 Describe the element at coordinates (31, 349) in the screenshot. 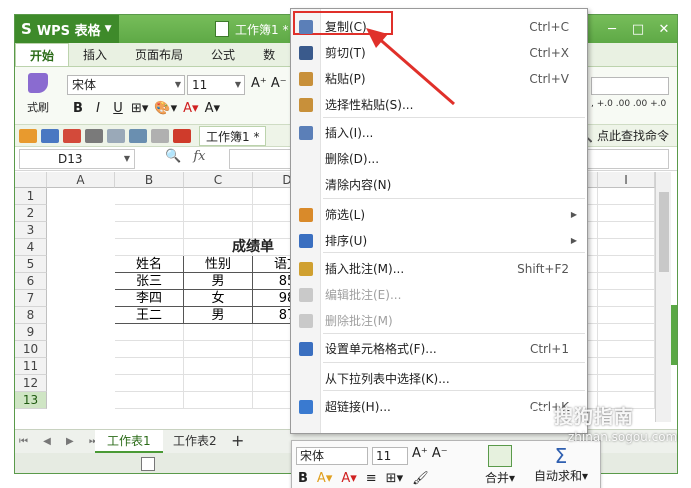

I see `row-header: 10` at that location.